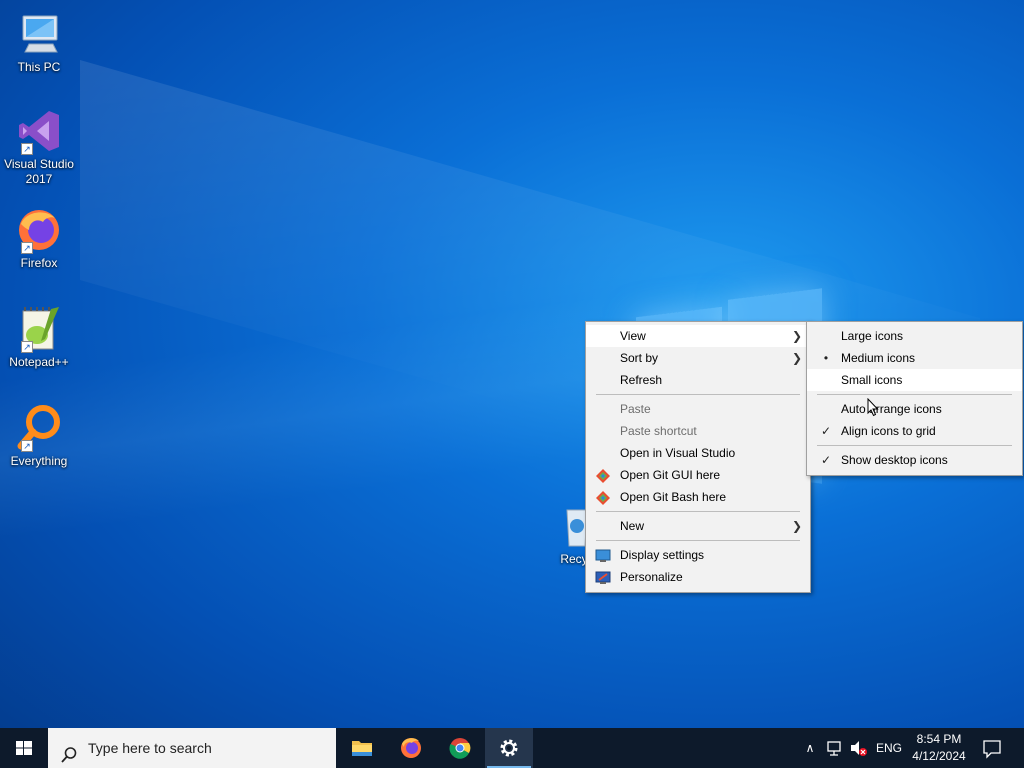  What do you see at coordinates (39, 461) in the screenshot?
I see `desktop-icon-label: Everything` at bounding box center [39, 461].